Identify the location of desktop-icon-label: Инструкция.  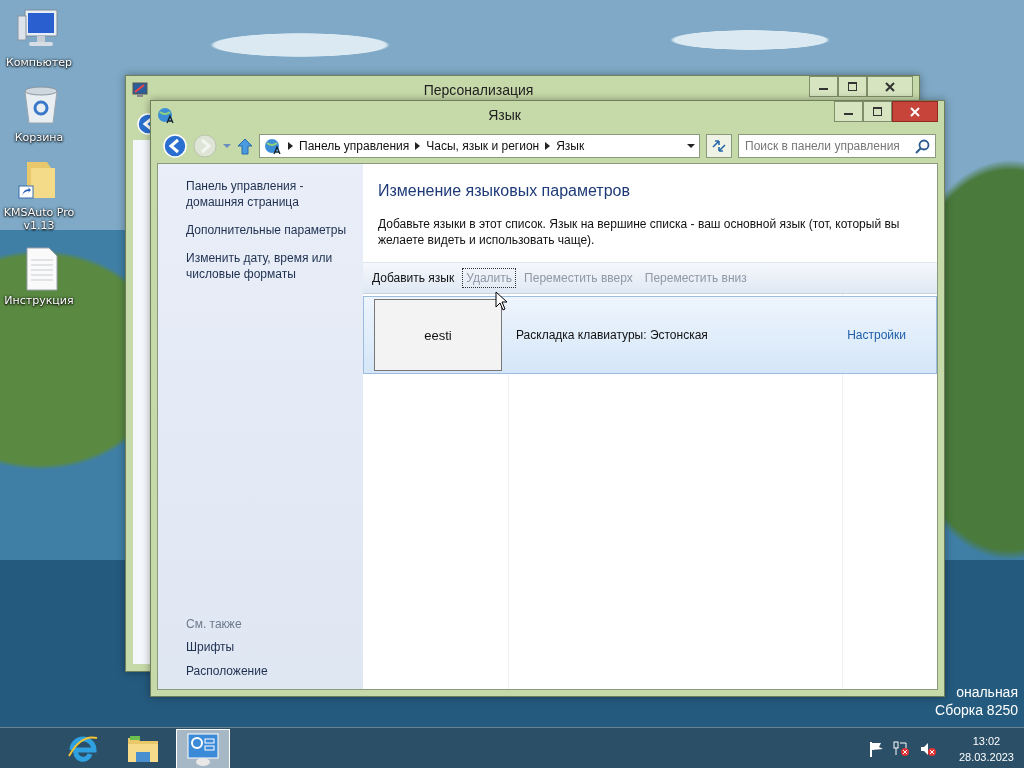
(39, 300).